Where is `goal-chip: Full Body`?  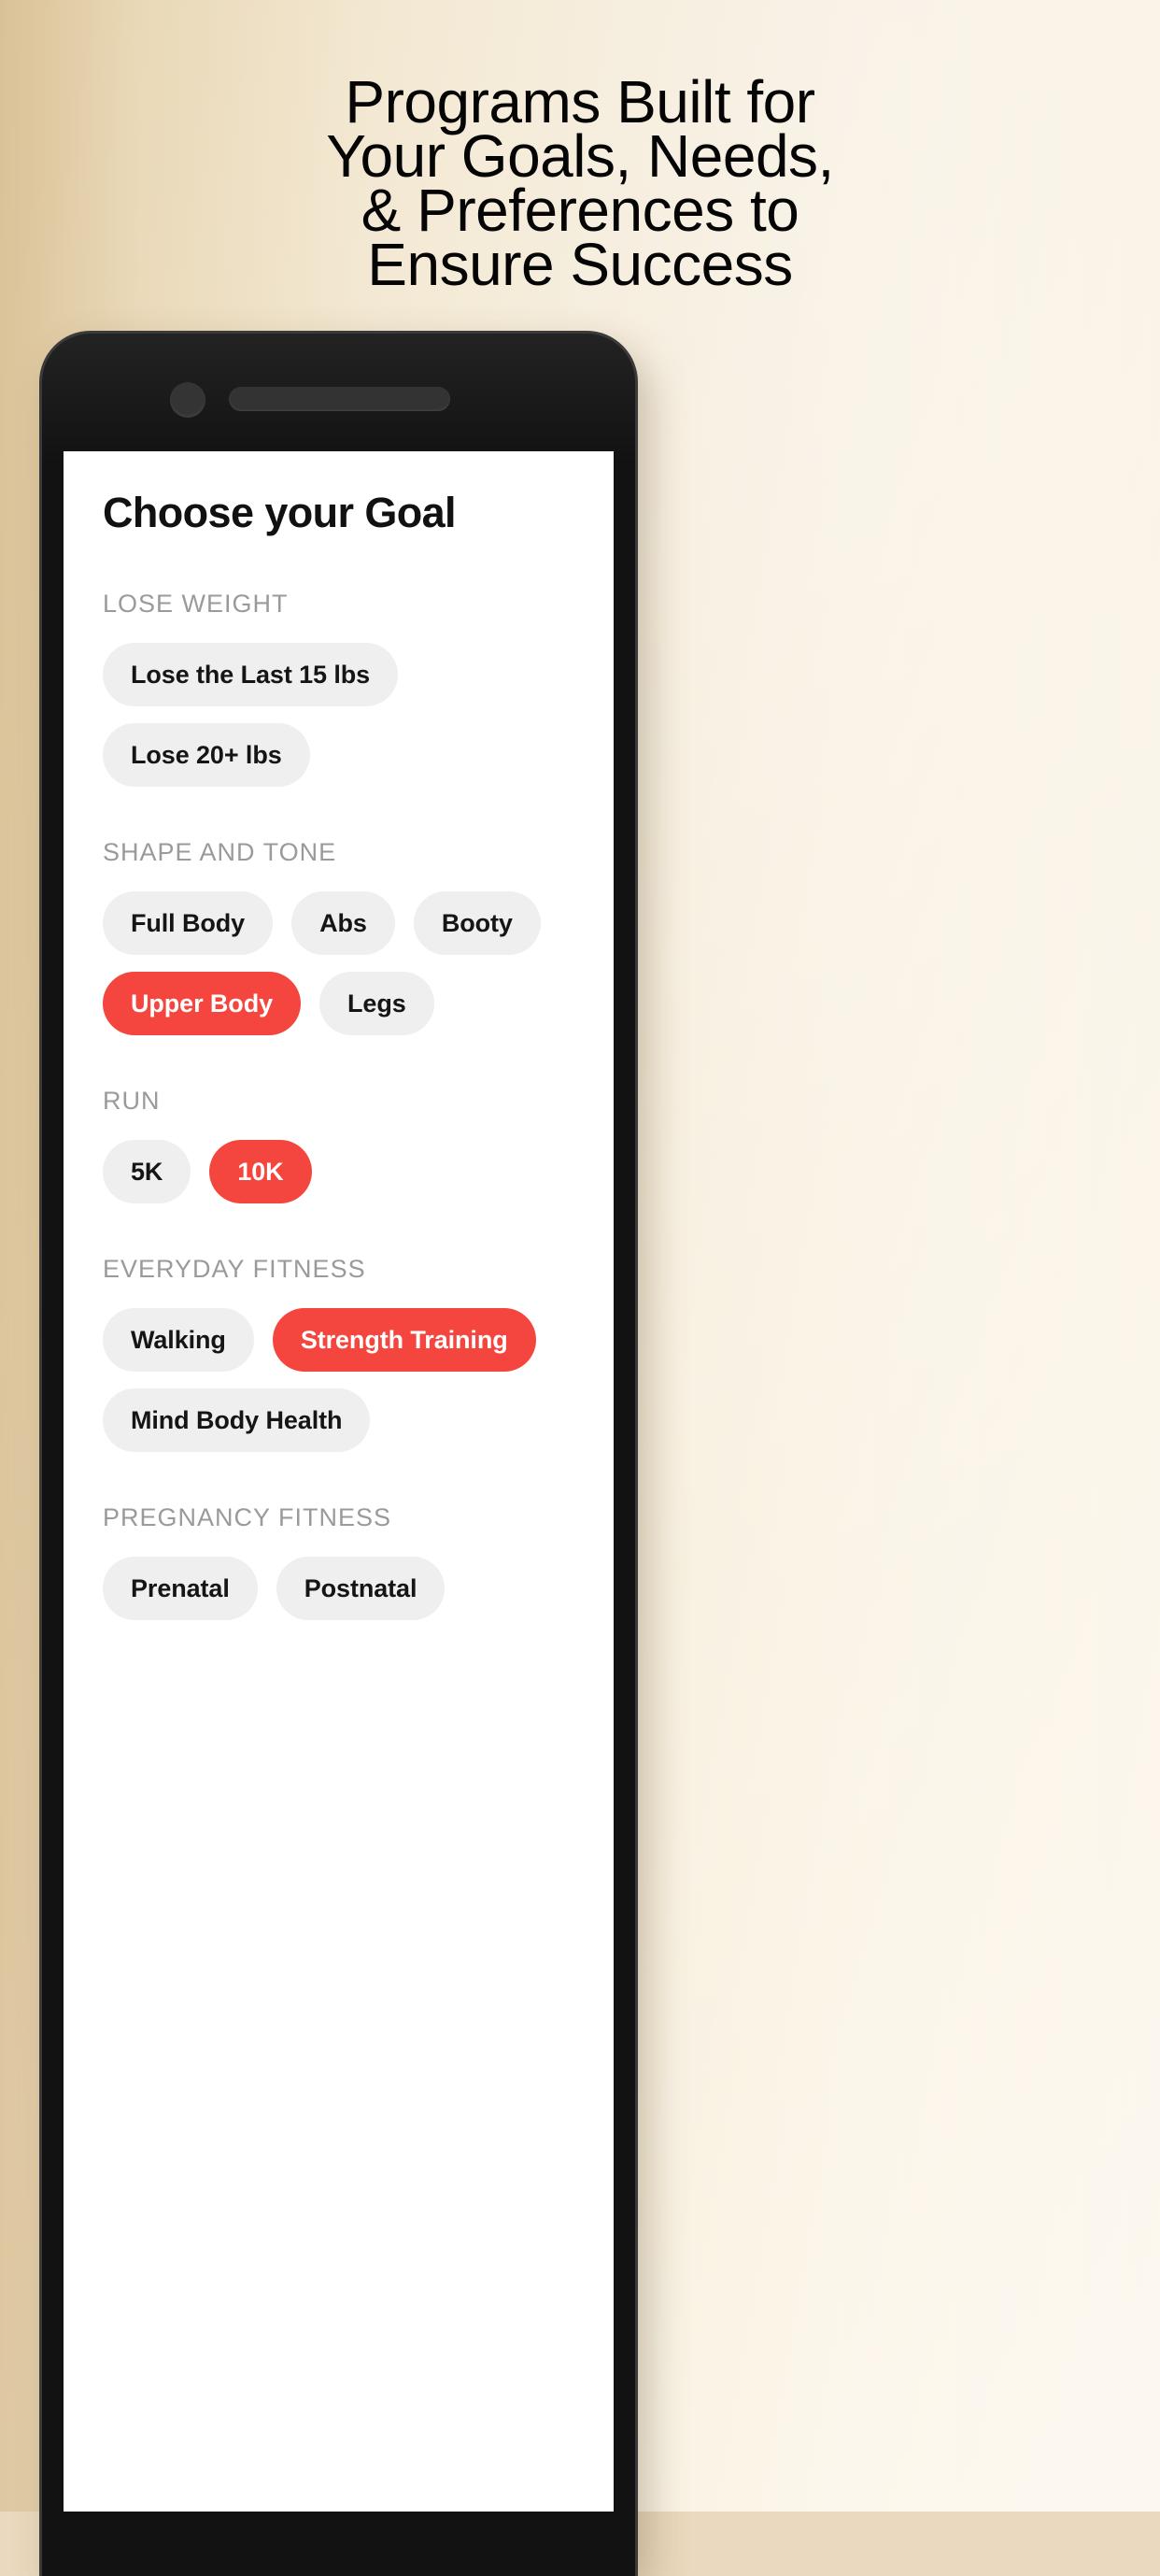 goal-chip: Full Body is located at coordinates (189, 923).